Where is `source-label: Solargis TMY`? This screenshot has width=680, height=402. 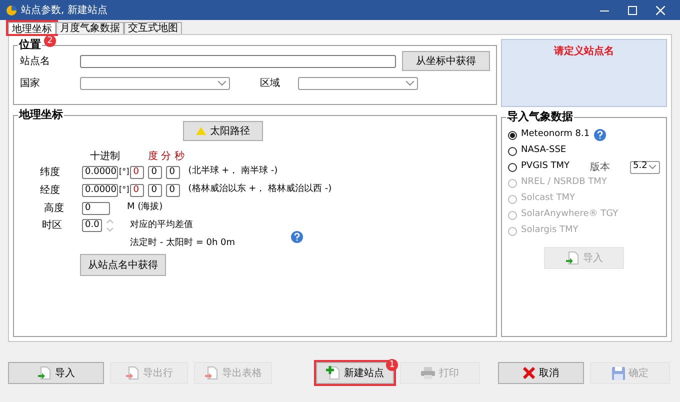
source-label: Solargis TMY is located at coordinates (549, 231).